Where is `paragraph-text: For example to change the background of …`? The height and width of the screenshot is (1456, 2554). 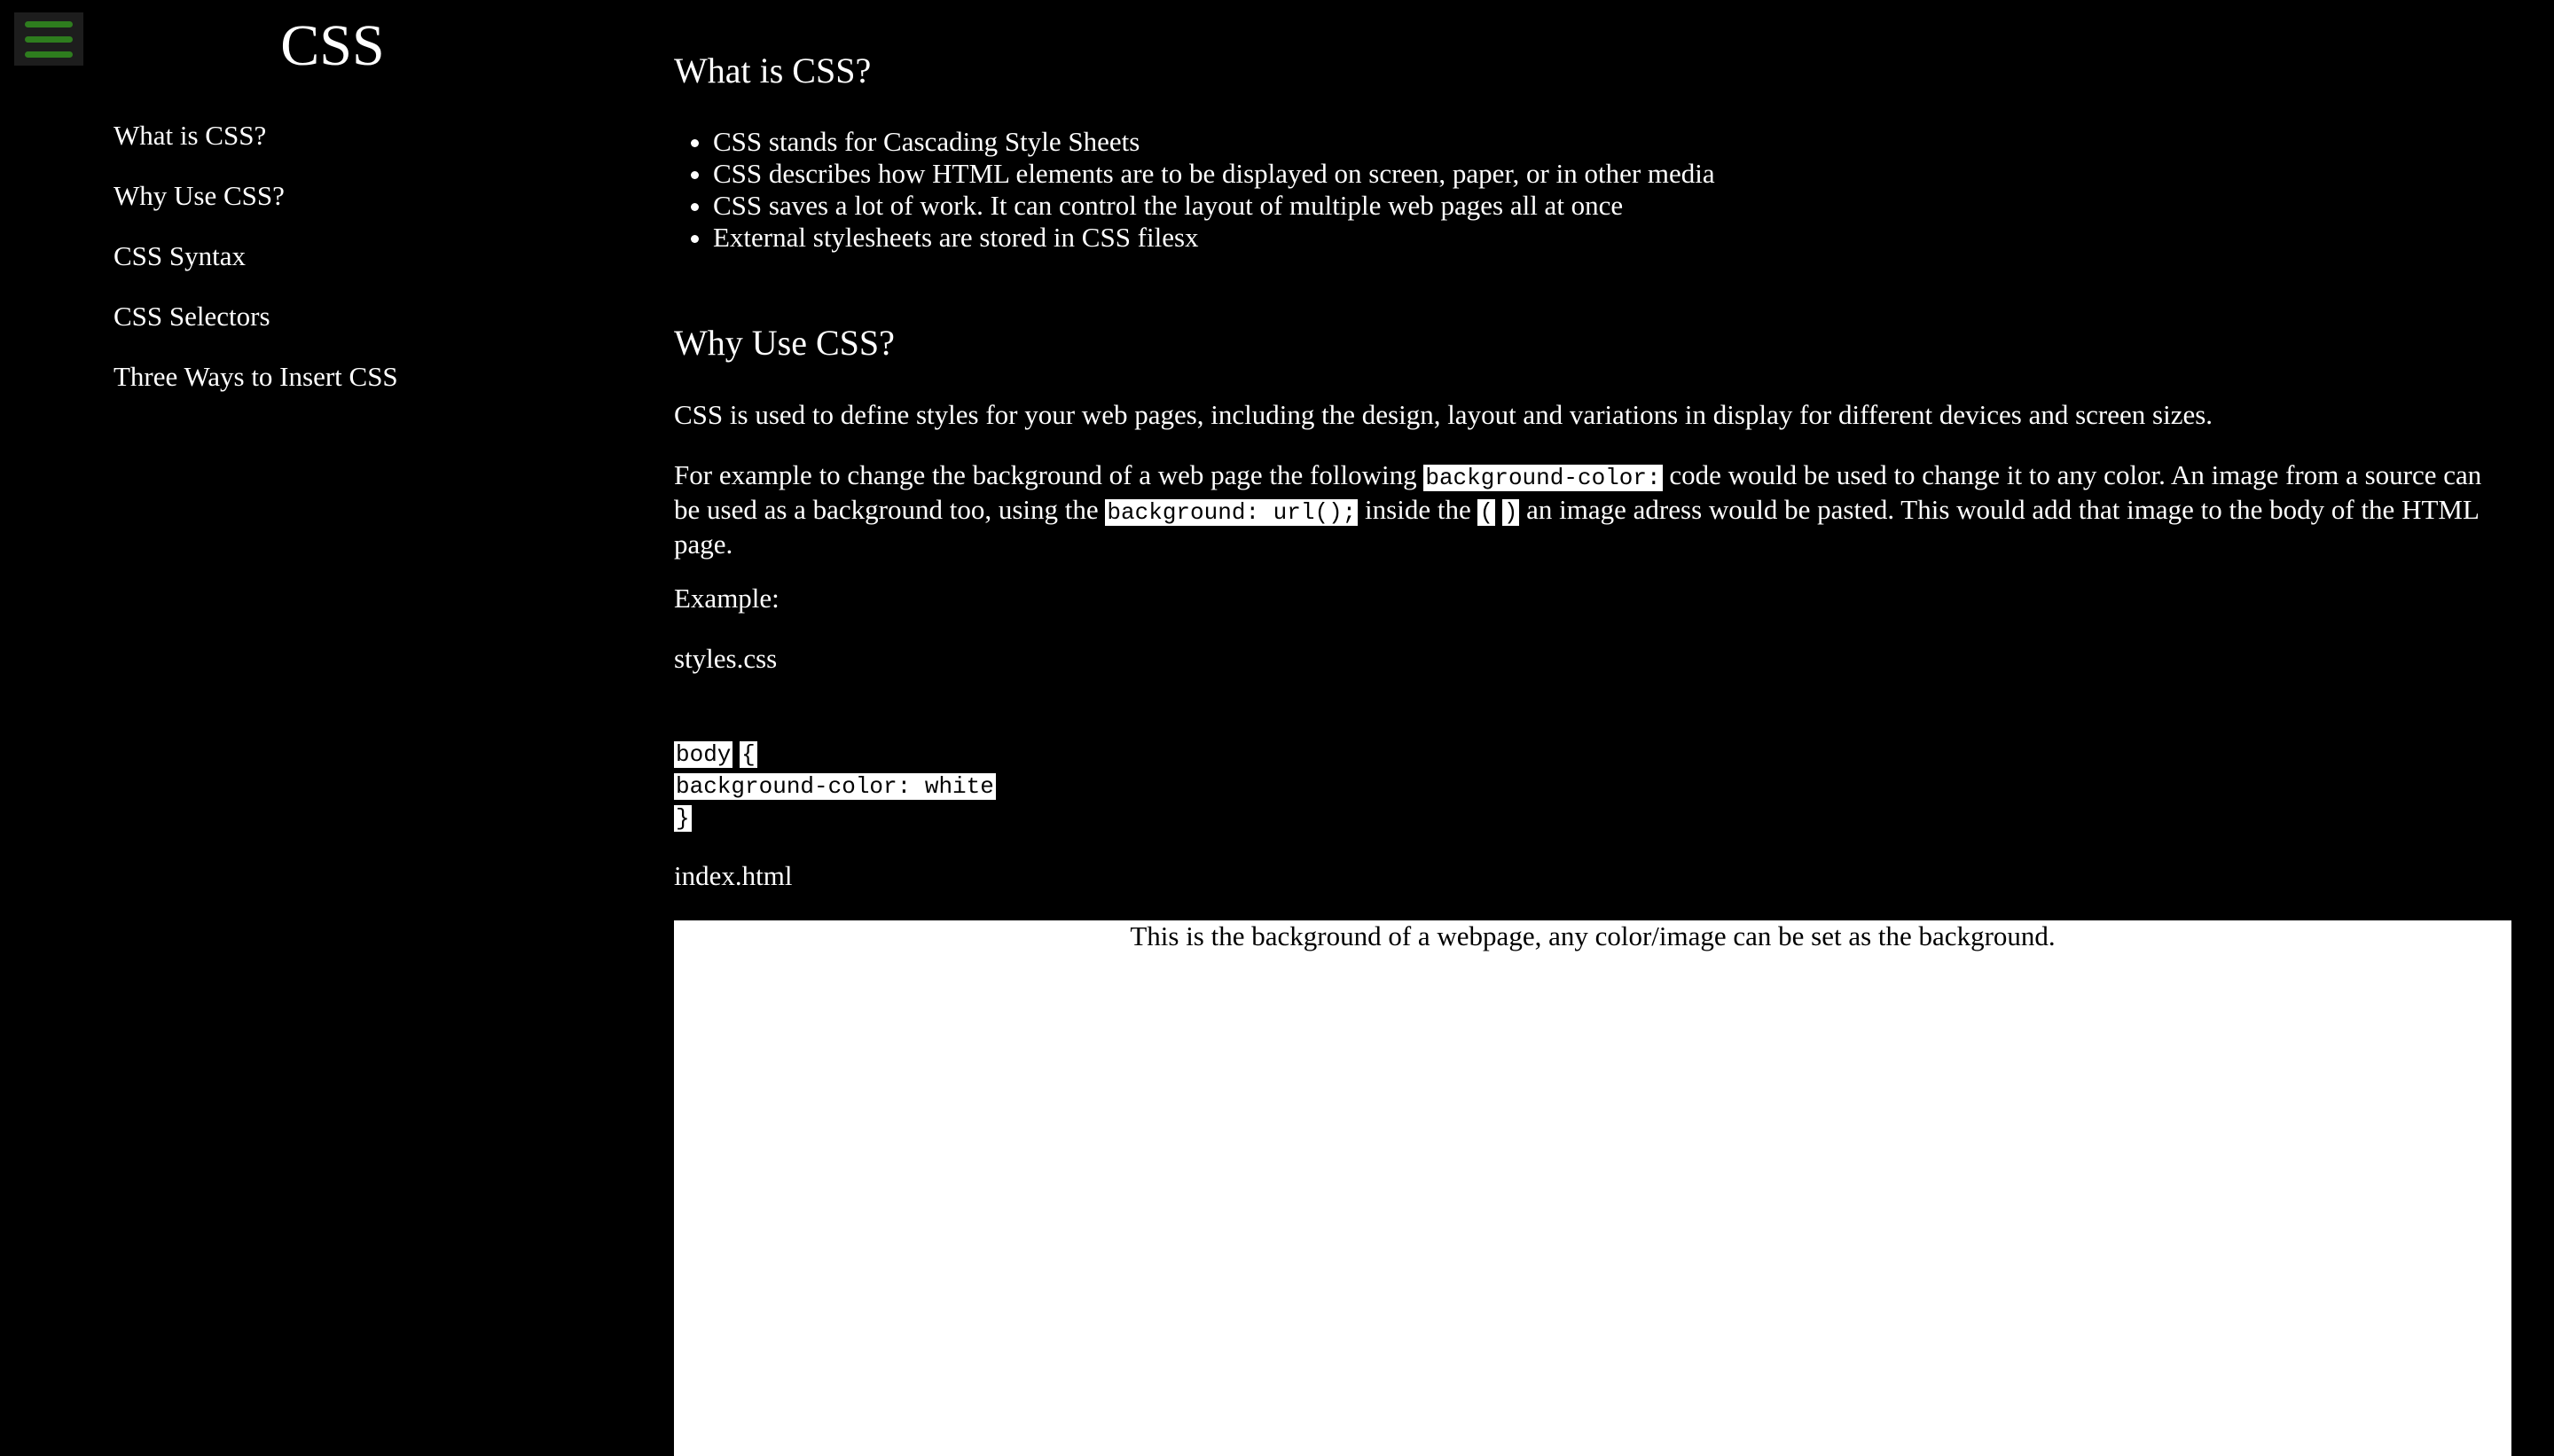 paragraph-text: For example to change the background of … is located at coordinates (1049, 474).